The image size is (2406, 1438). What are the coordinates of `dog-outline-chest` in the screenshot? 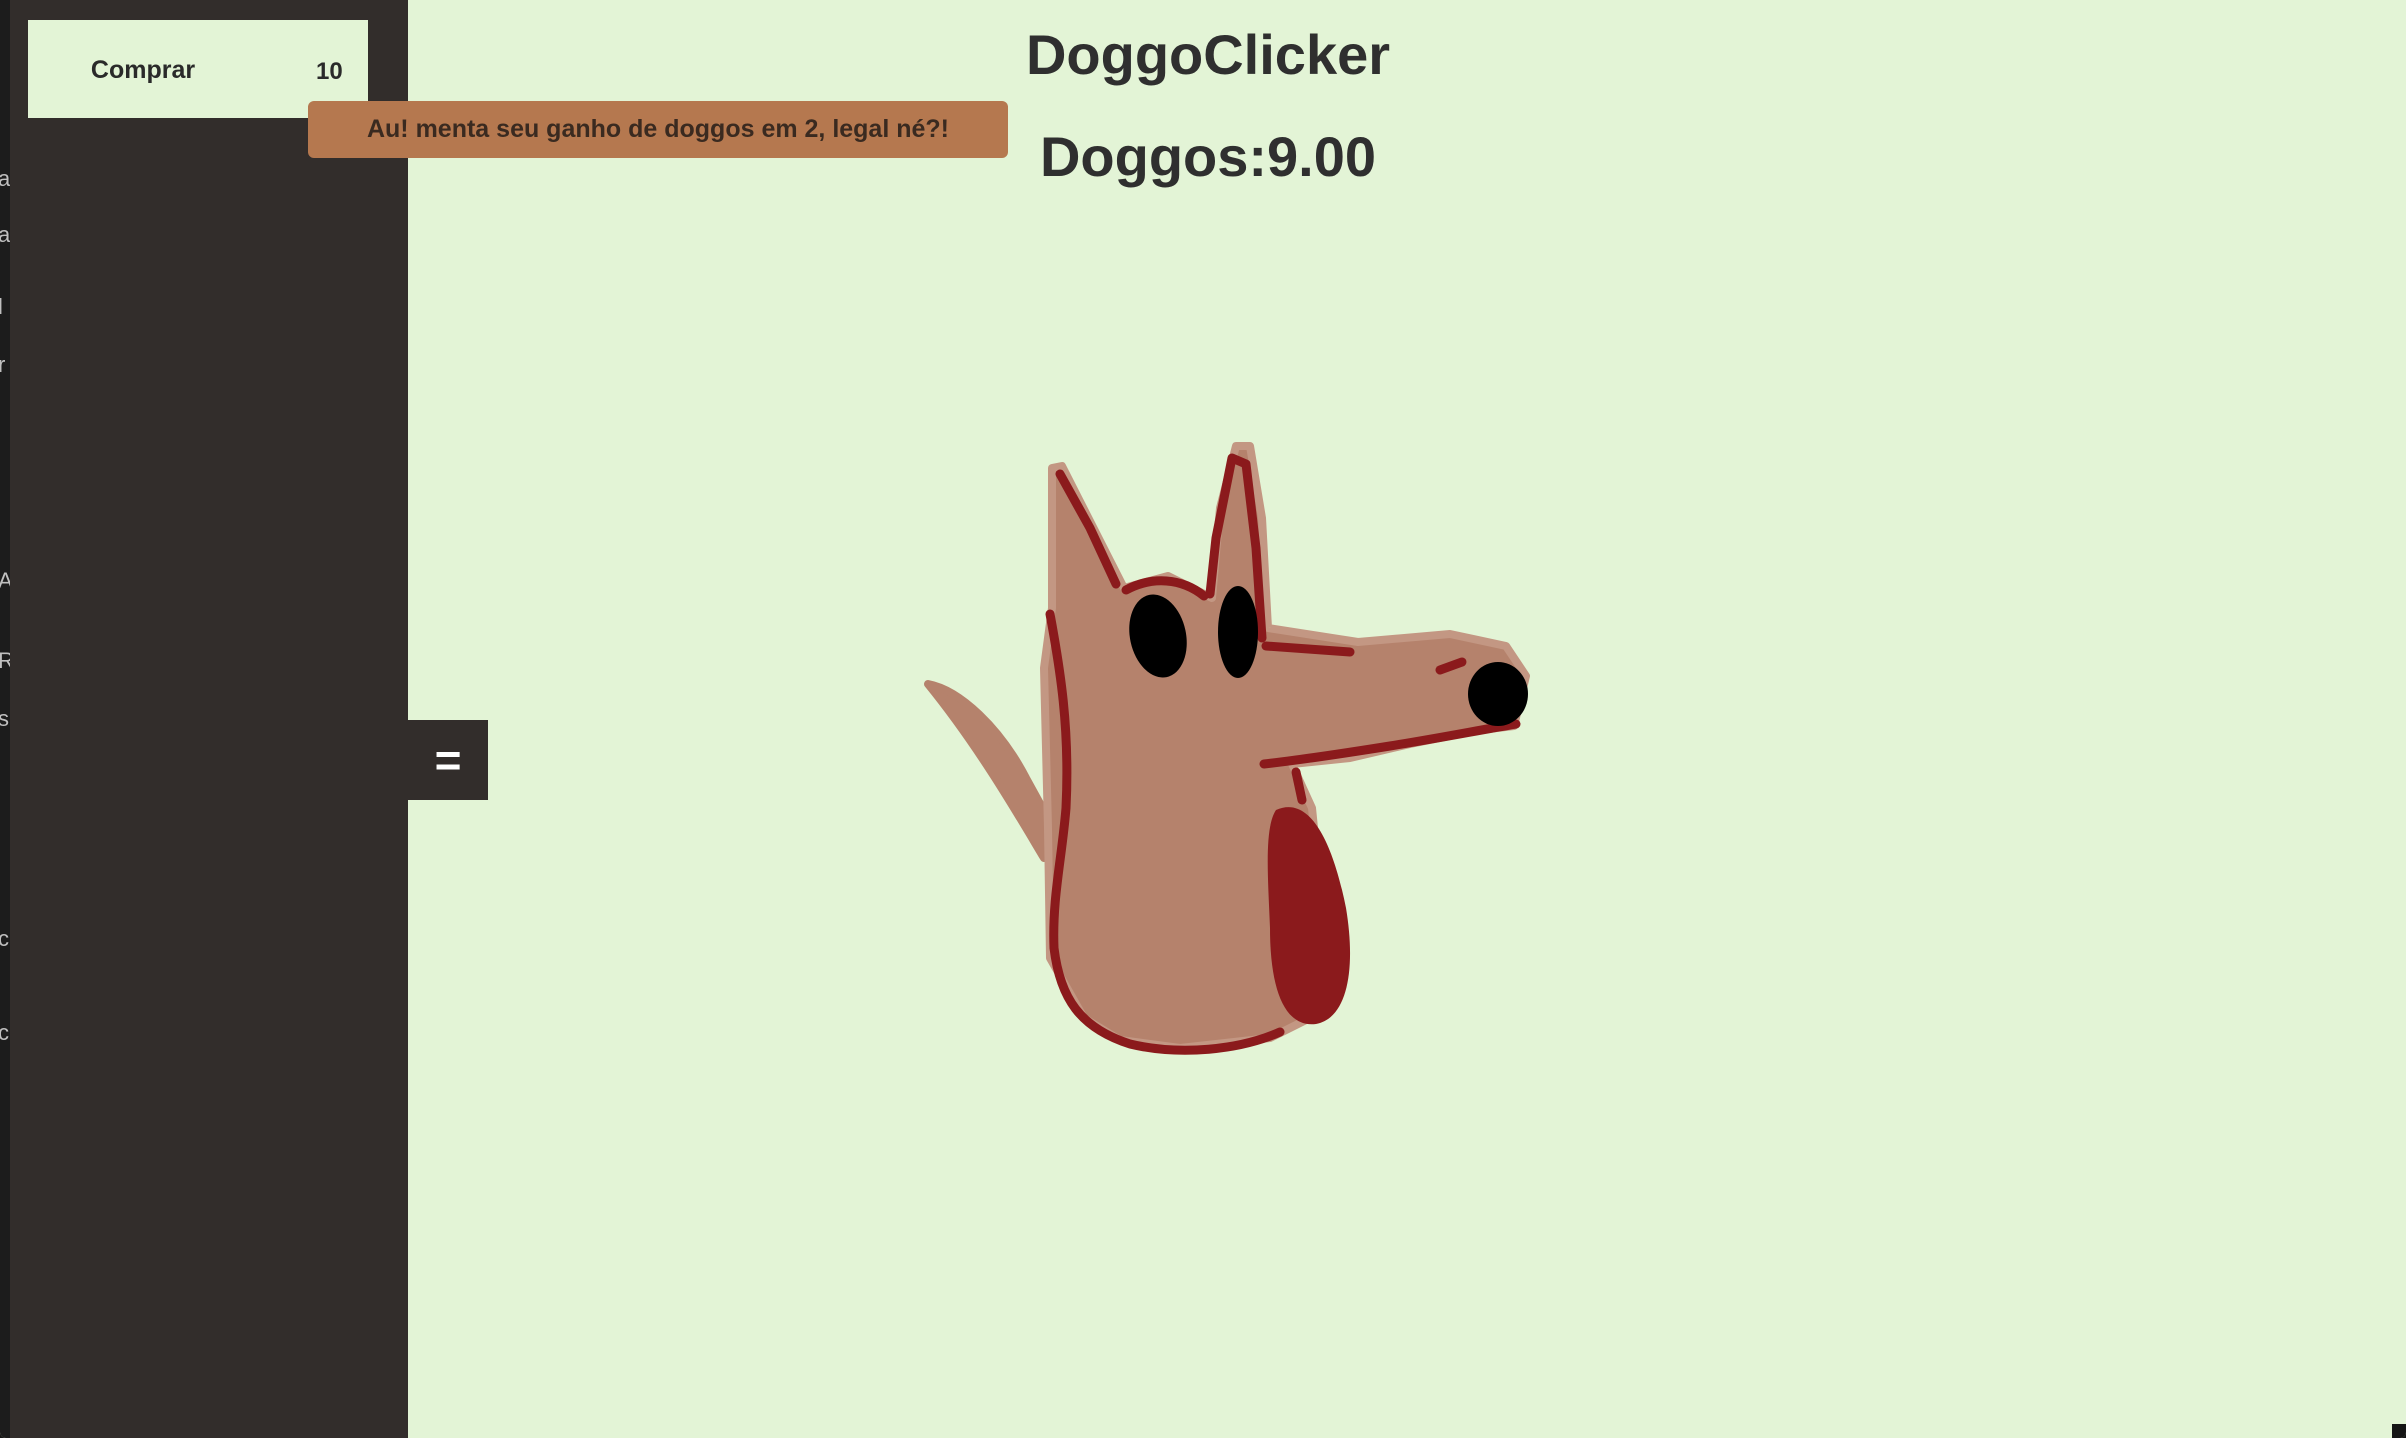 It's located at (1299, 786).